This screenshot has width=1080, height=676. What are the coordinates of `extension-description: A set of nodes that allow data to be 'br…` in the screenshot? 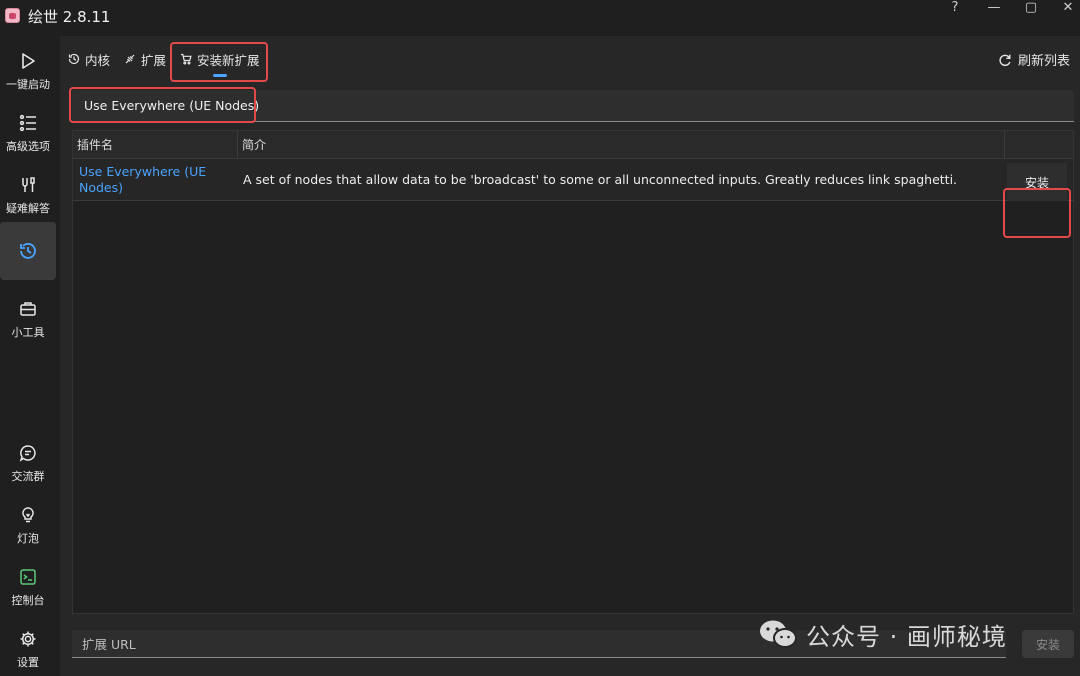 It's located at (600, 179).